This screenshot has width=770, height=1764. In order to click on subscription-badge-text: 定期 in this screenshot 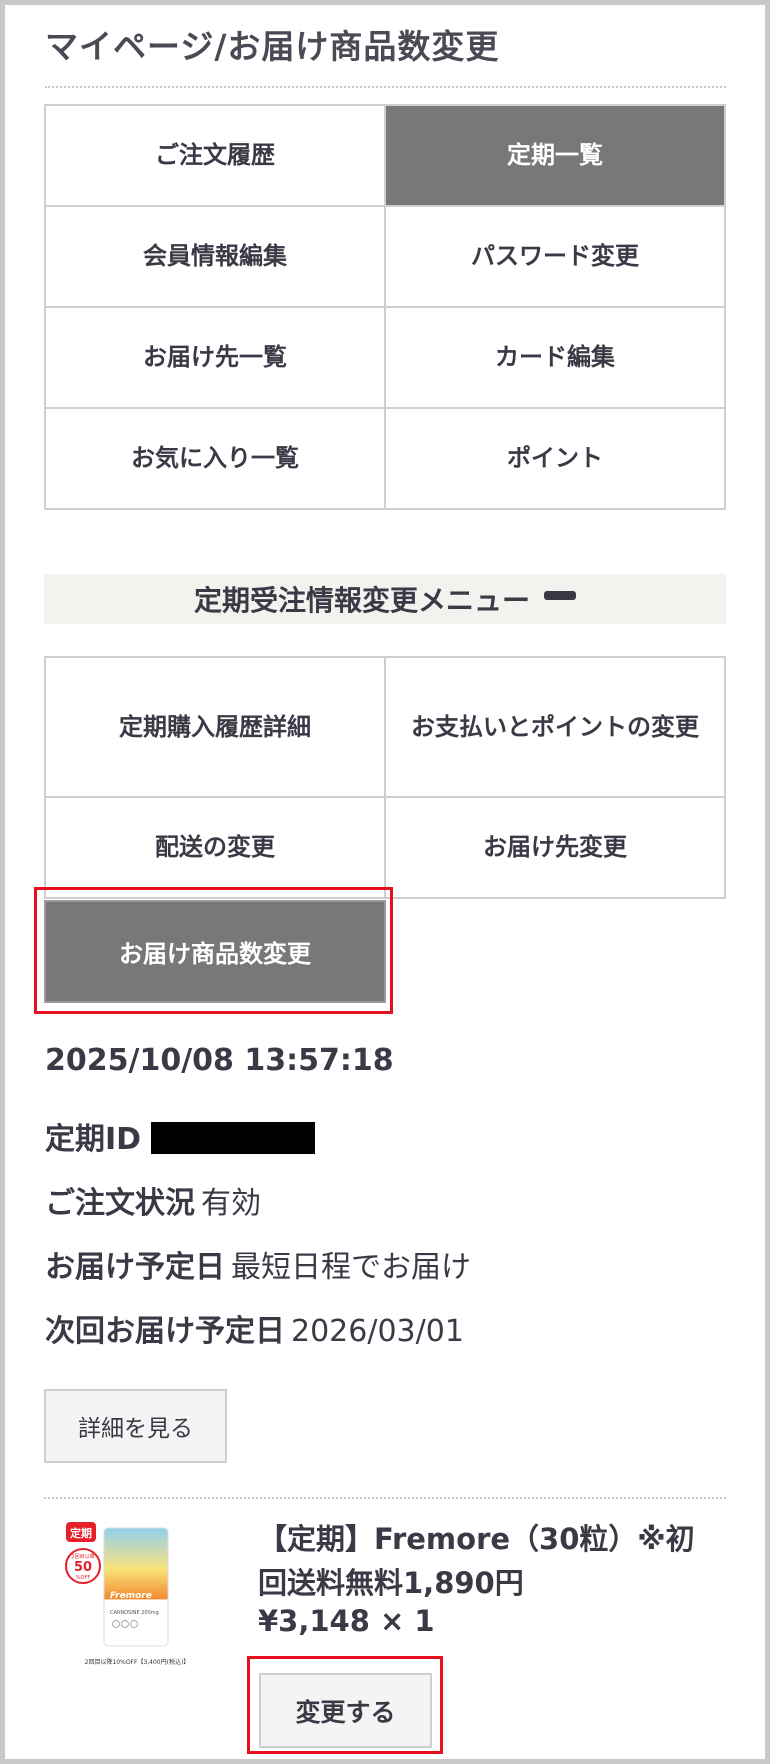, I will do `click(81, 1533)`.